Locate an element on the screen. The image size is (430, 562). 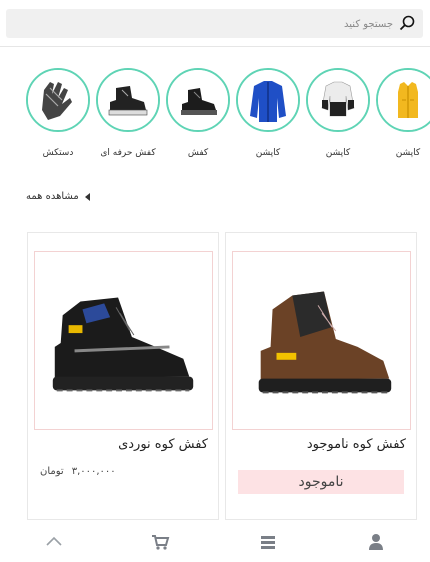
story-item-vest: کاپشن is located at coordinates (401, 113).